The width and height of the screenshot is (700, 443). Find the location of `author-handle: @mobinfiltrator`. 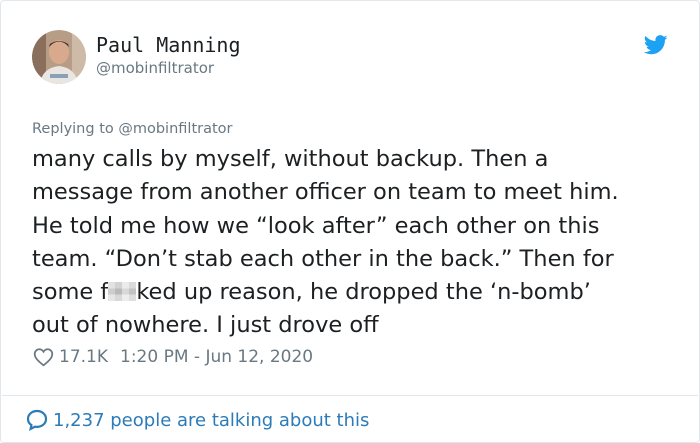

author-handle: @mobinfiltrator is located at coordinates (155, 68).